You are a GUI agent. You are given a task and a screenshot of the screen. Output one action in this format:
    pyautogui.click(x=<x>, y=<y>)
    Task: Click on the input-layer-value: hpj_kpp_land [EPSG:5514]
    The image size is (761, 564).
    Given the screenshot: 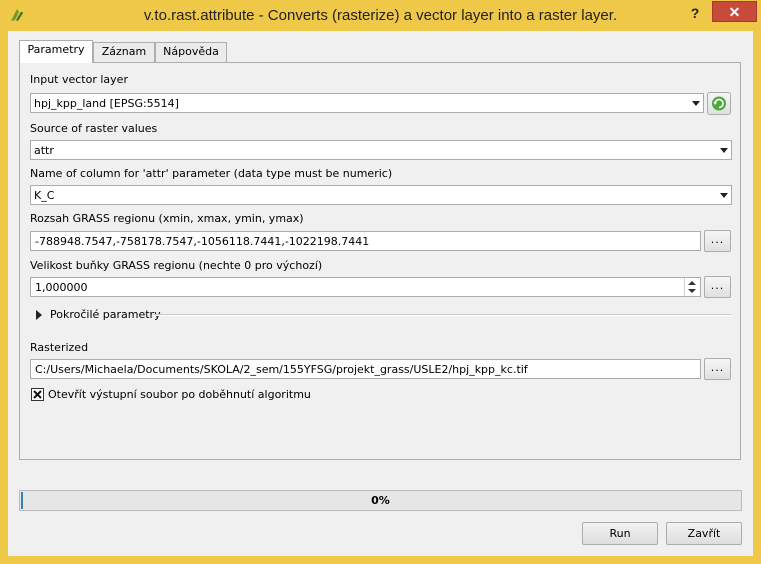 What is the action you would take?
    pyautogui.click(x=106, y=103)
    